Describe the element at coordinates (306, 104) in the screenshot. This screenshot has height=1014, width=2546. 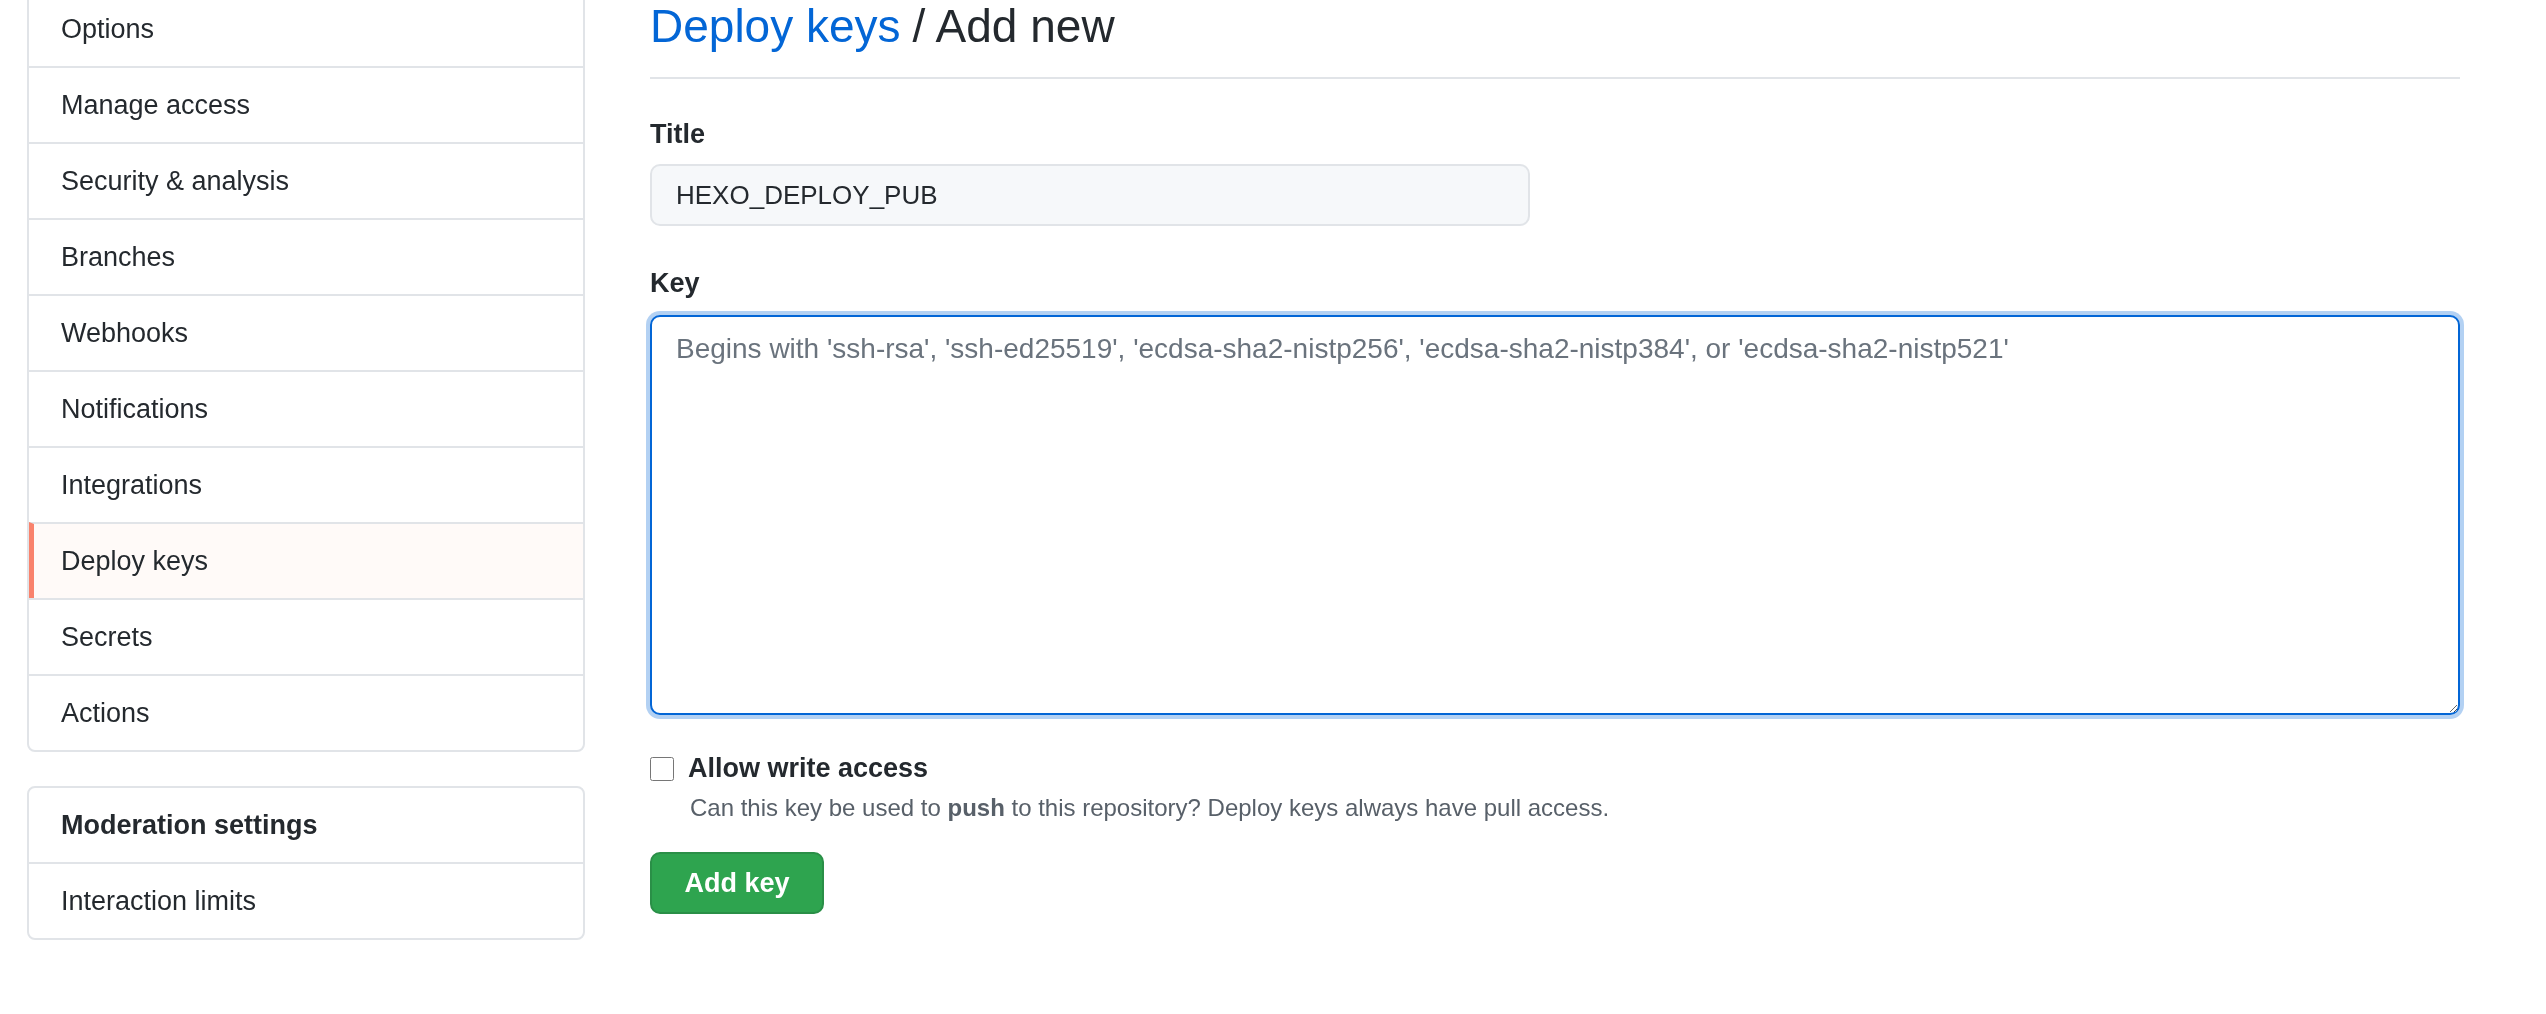
I see `sidebar-item: Manage access` at that location.